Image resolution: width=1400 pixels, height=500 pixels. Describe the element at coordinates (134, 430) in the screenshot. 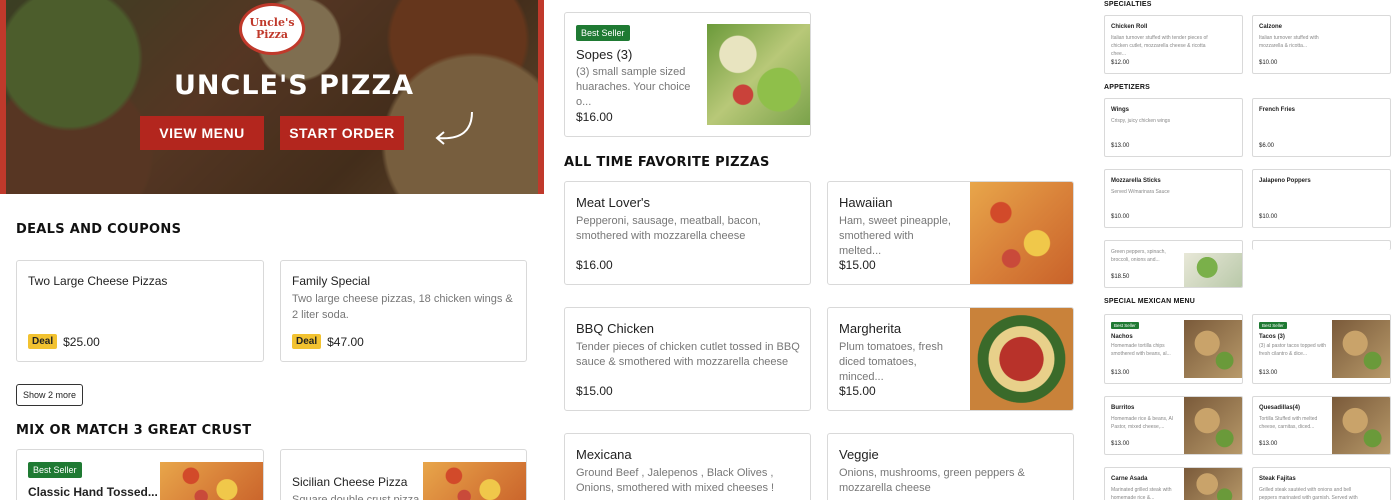

I see `mix-heading: MIX OR MATCH 3 GREAT CRUST` at that location.